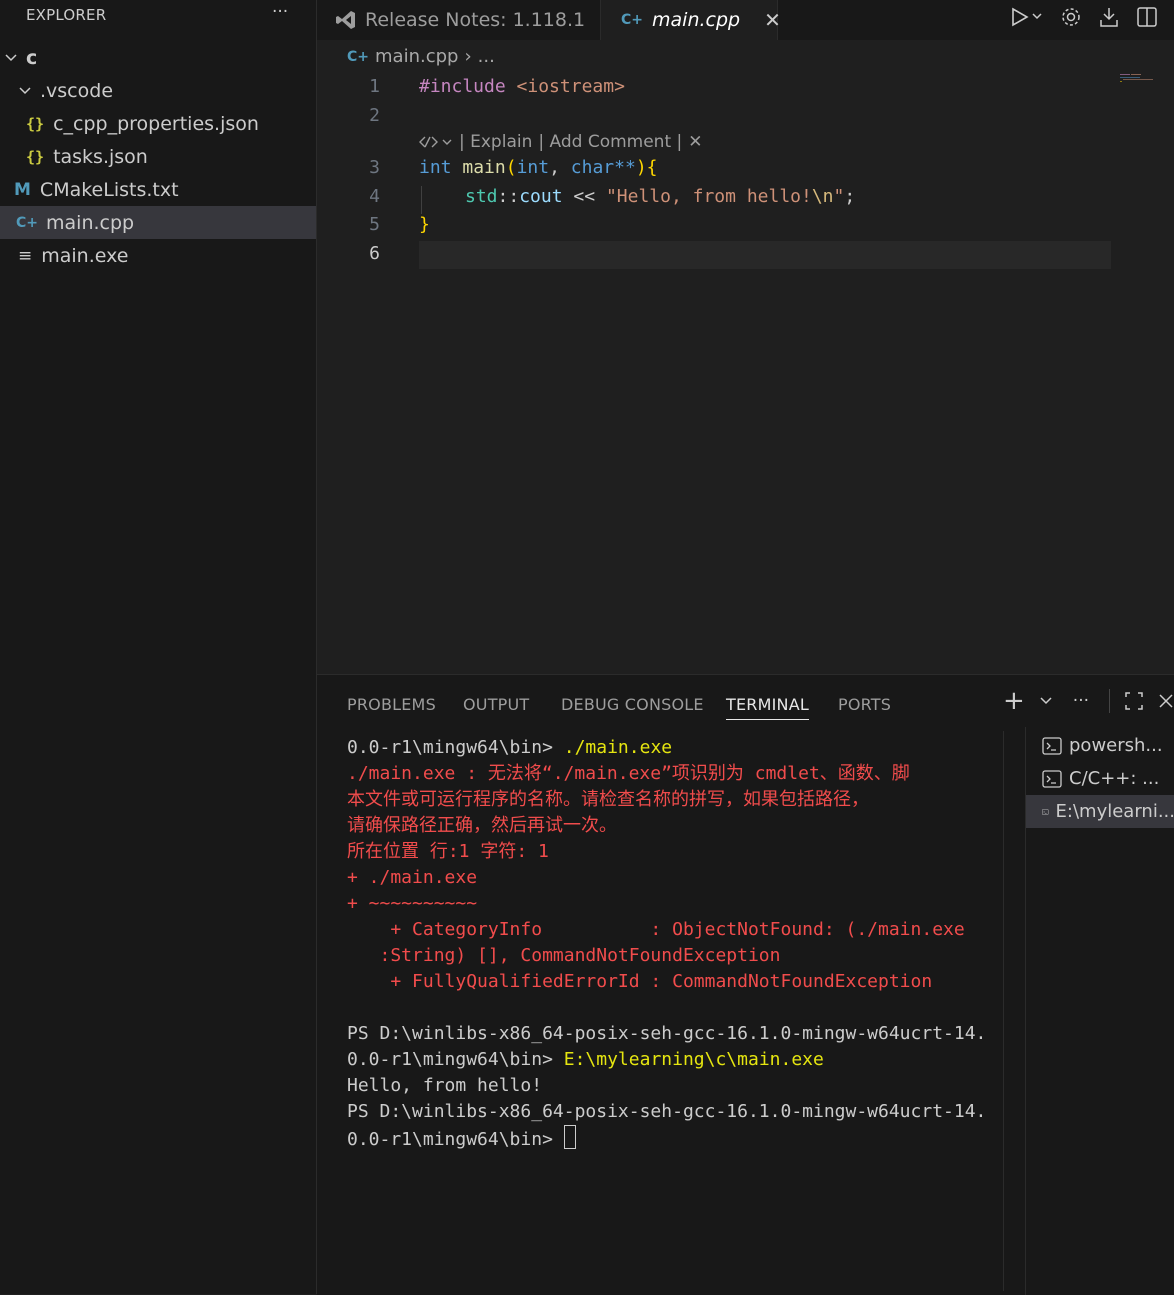 This screenshot has height=1295, width=1174. I want to click on breadcrumb-file: main.cpp, so click(416, 56).